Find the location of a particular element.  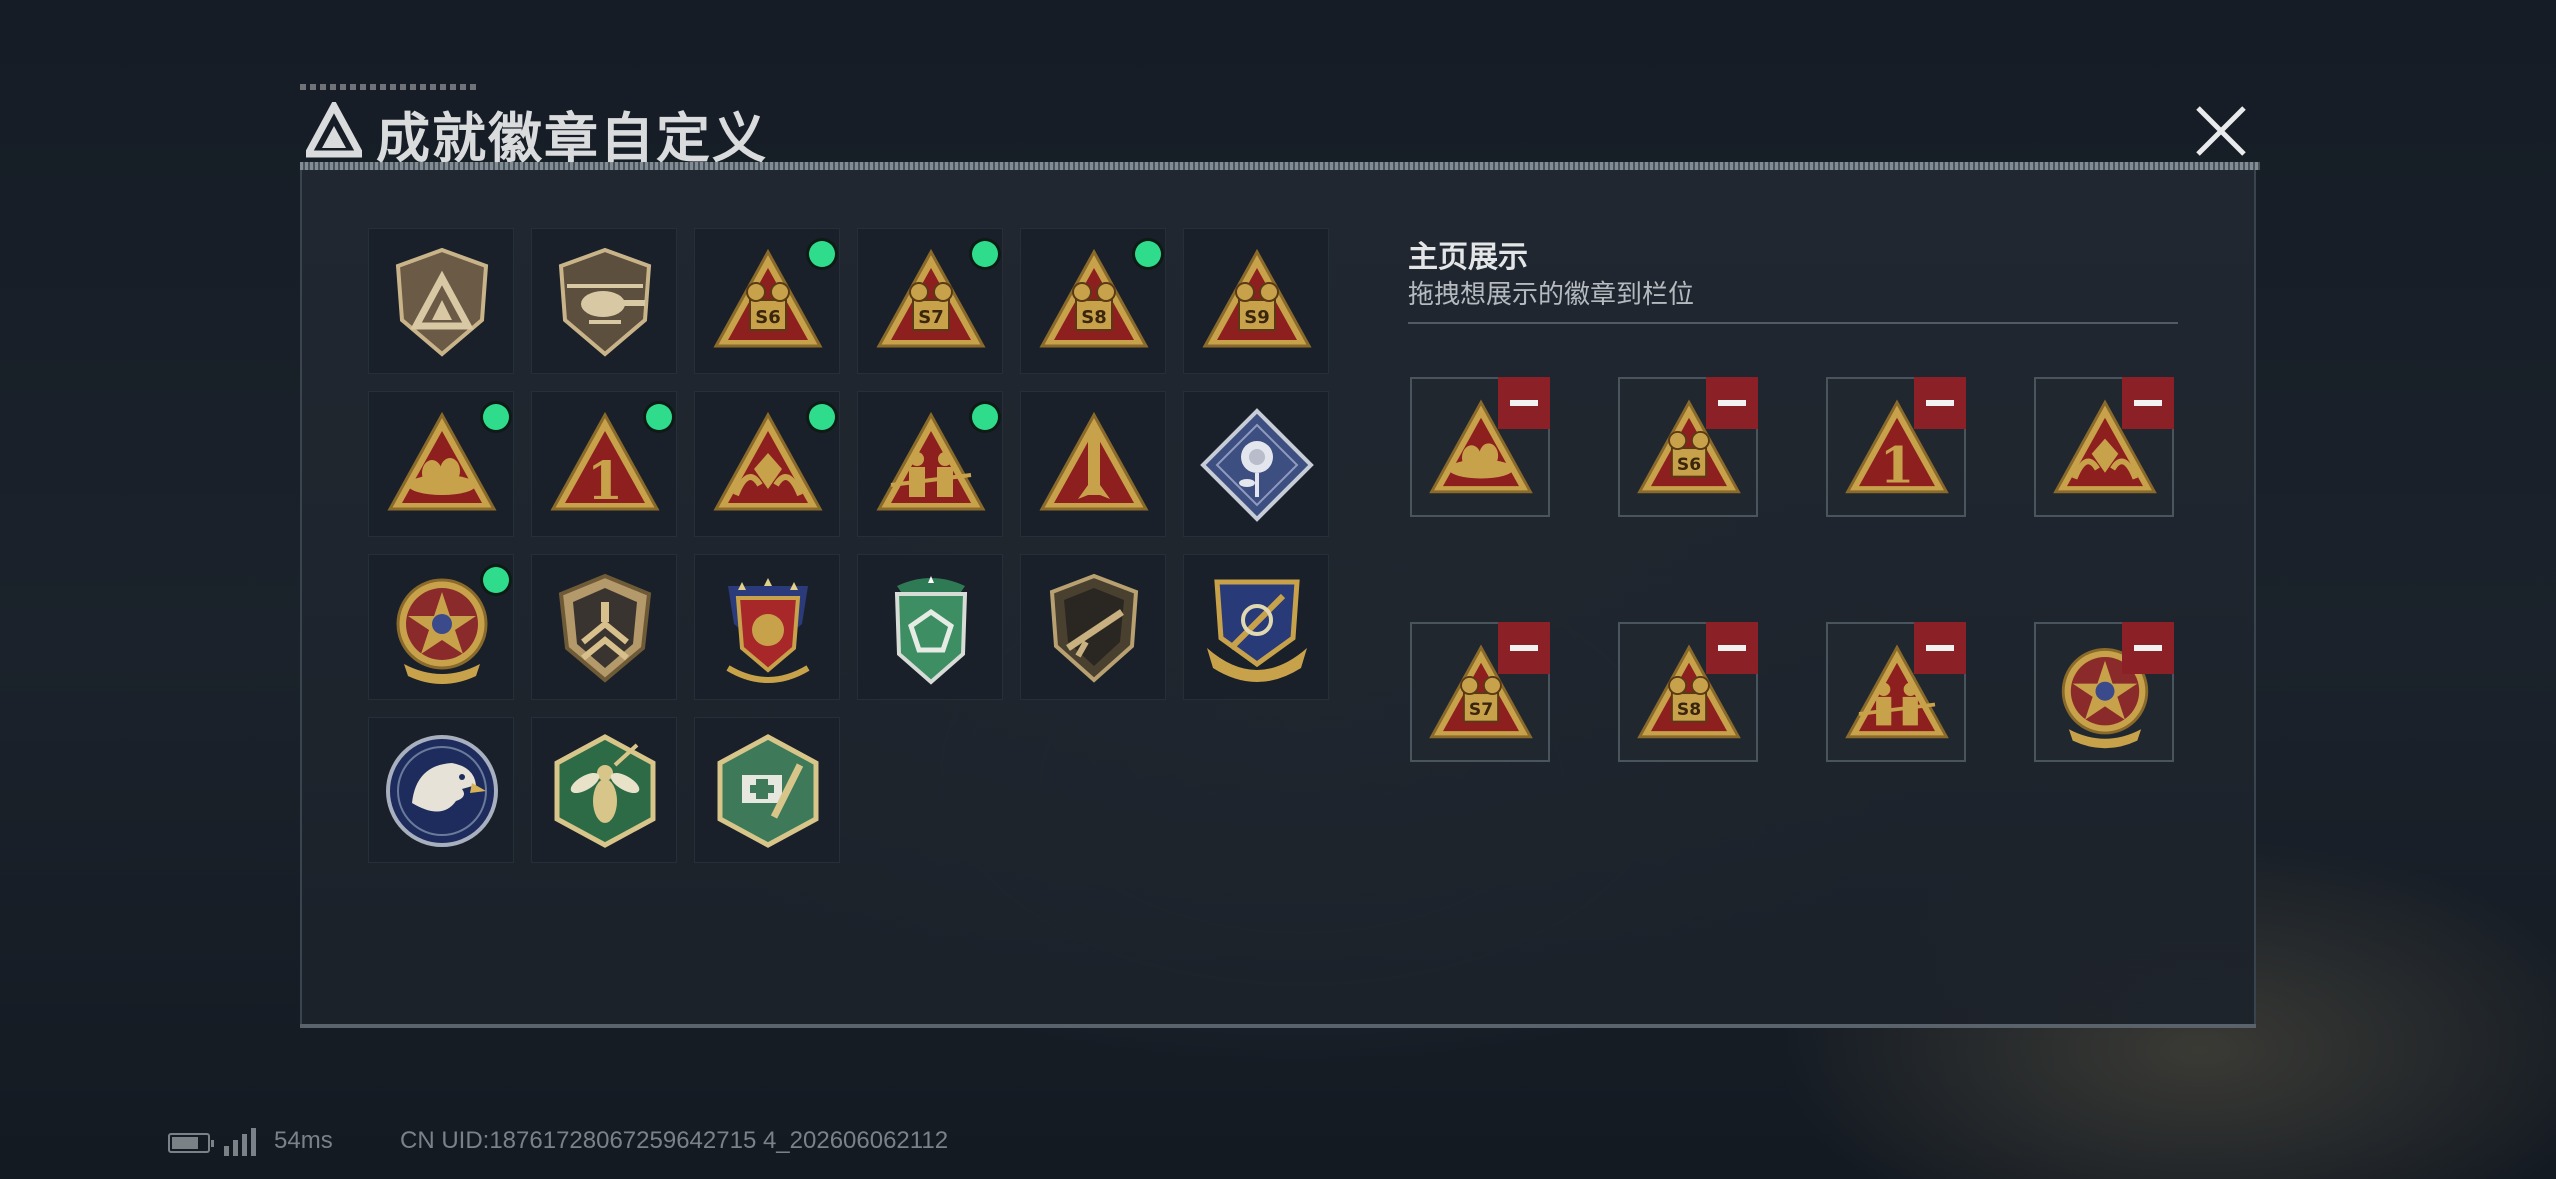

svg-text: S9 is located at coordinates (1257, 317).